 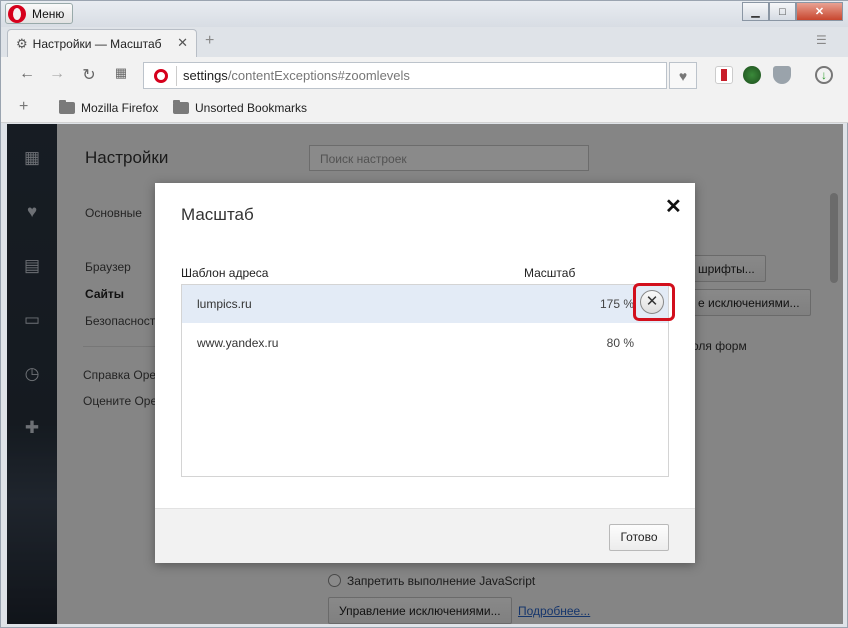 I want to click on extension-bookmark-icon, so click(x=724, y=75).